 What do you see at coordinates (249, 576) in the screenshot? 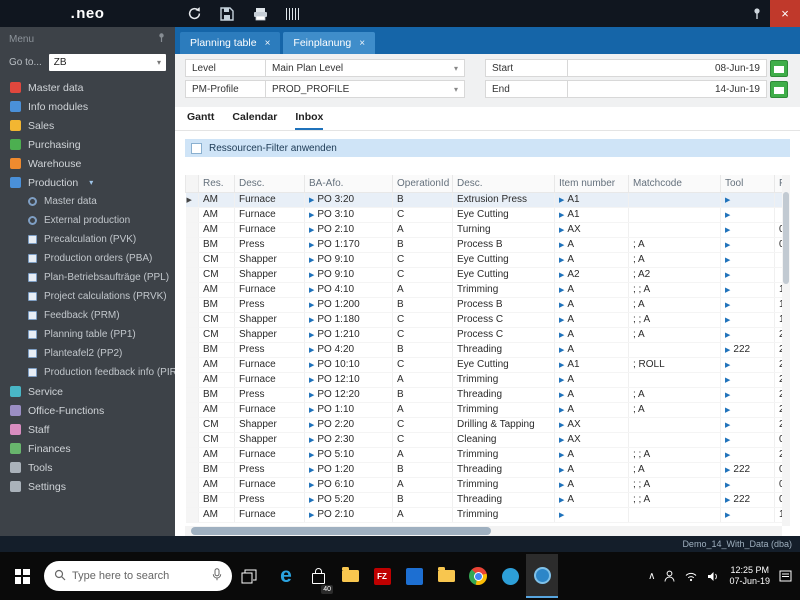
I see `task-view-button` at bounding box center [249, 576].